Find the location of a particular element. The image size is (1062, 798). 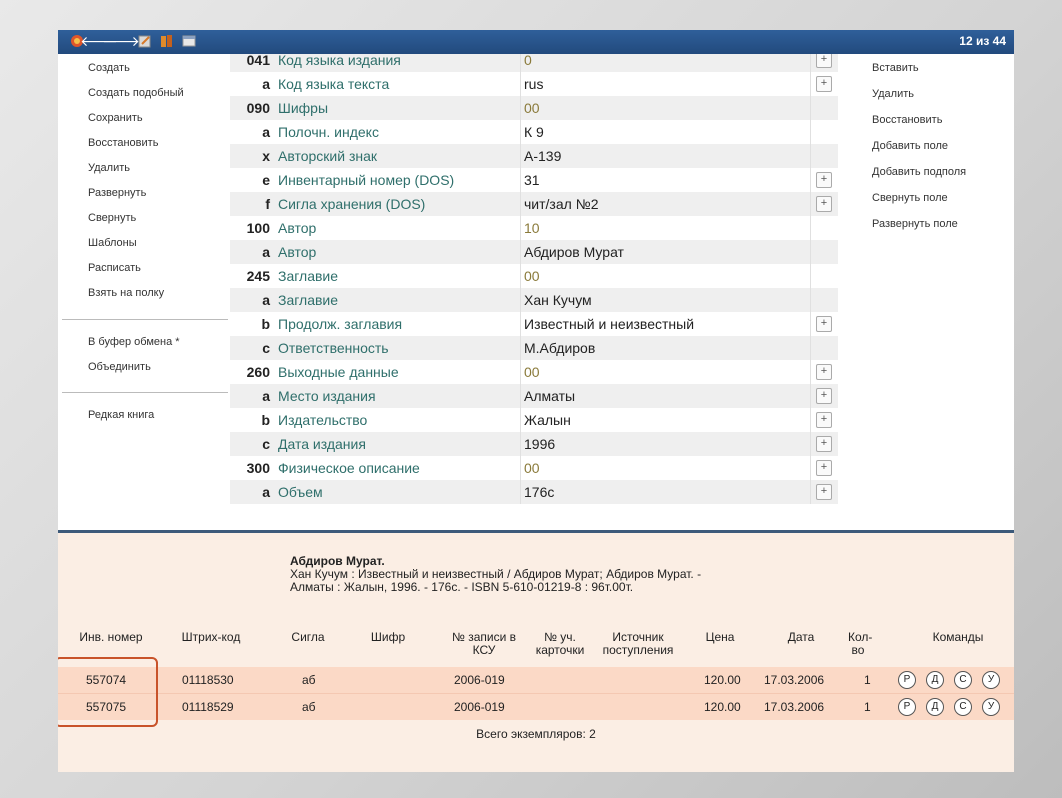

menu-rare-book: Редкая книга is located at coordinates (121, 415).